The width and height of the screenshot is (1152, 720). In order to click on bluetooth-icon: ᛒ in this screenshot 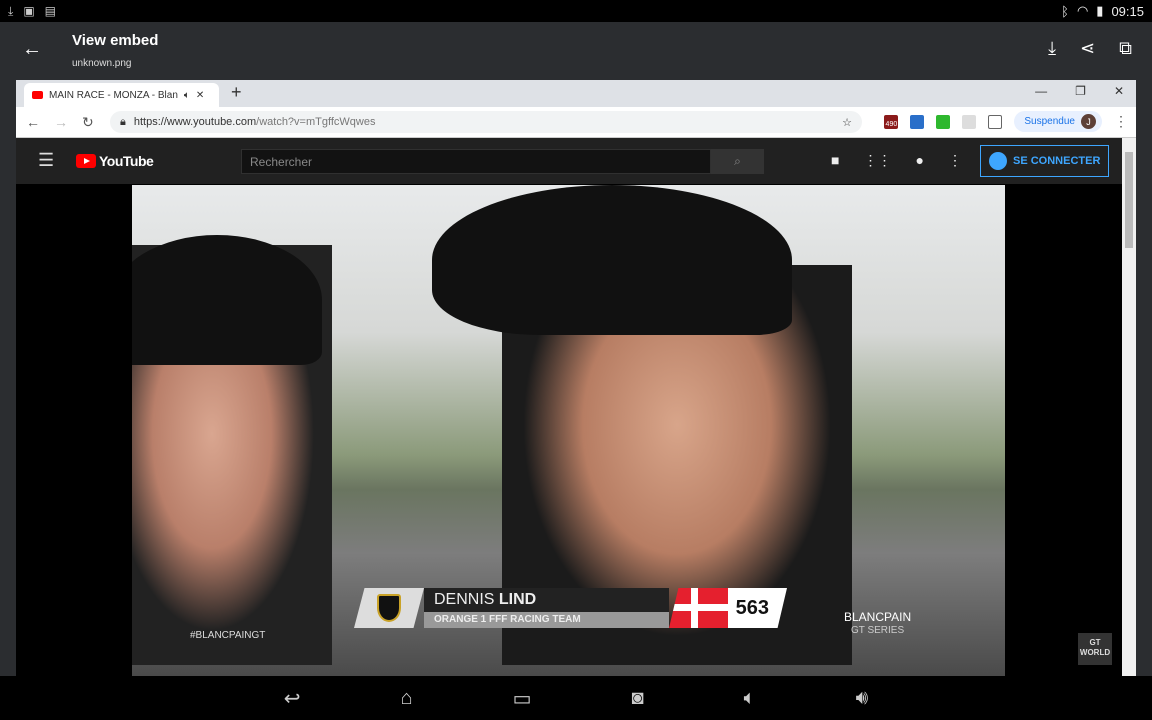, I will do `click(1065, 11)`.